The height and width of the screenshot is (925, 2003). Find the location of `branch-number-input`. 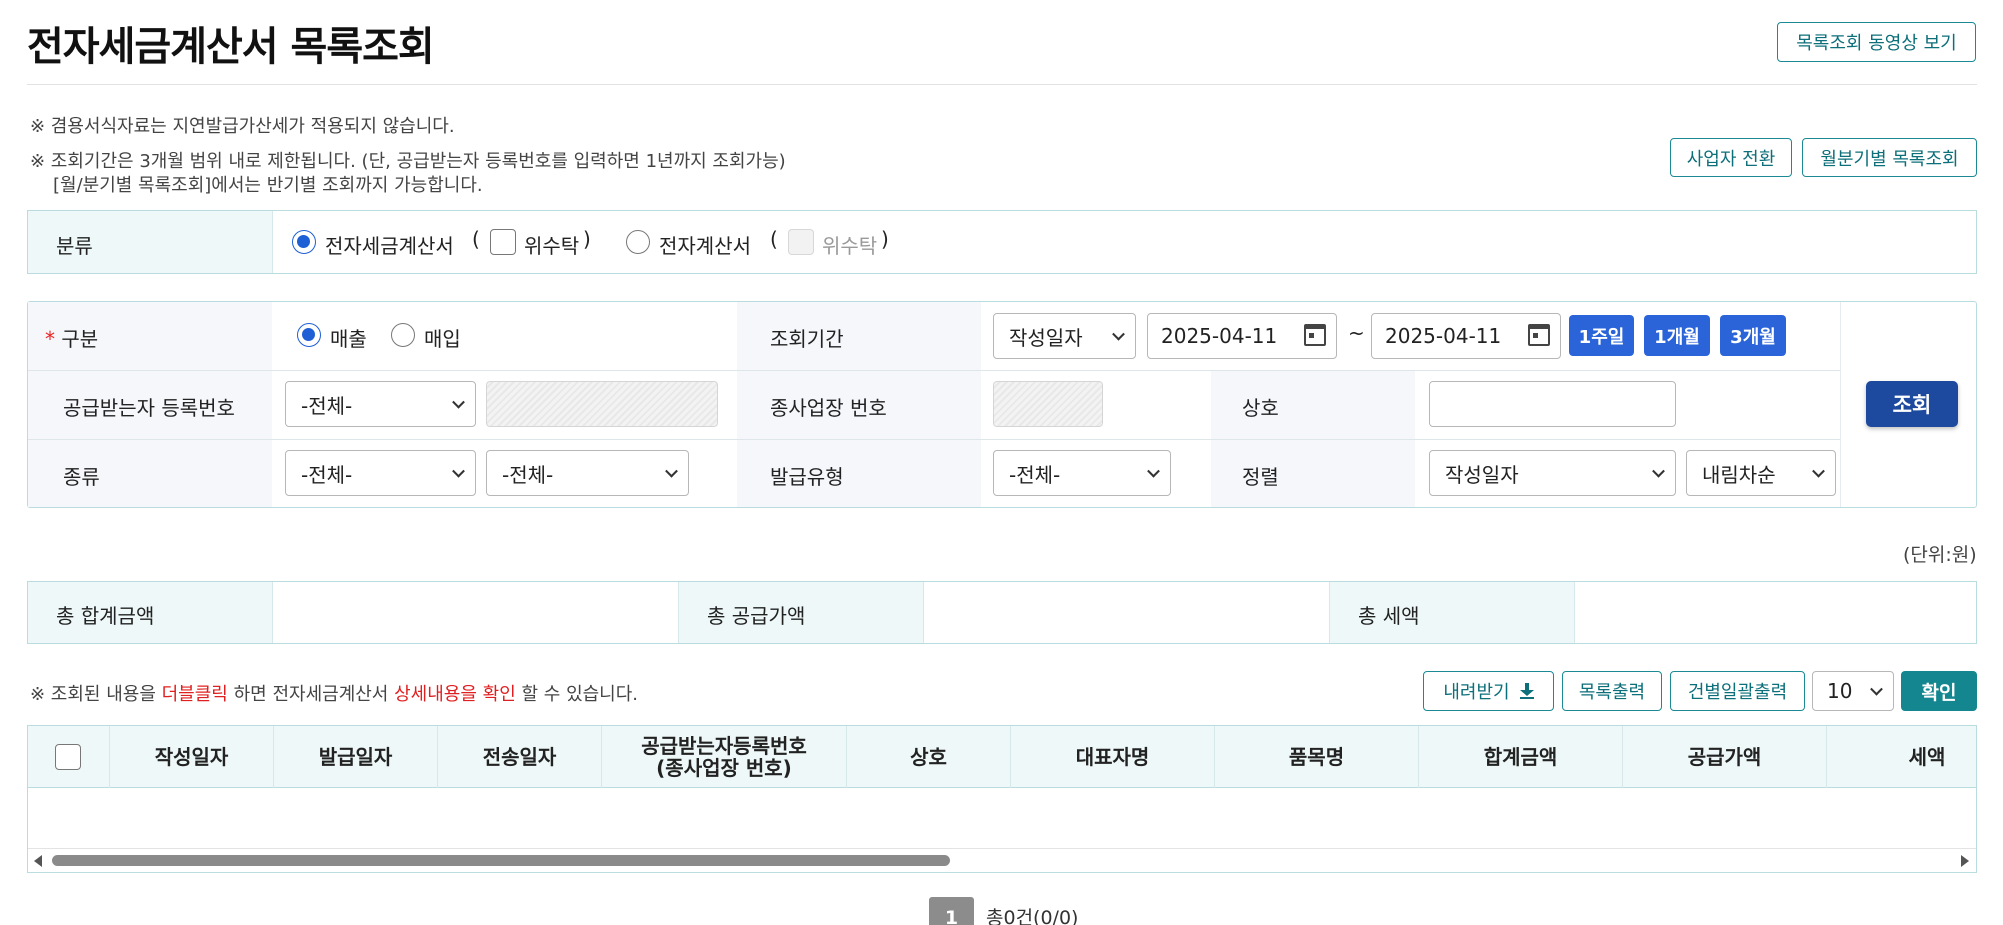

branch-number-input is located at coordinates (1048, 404).